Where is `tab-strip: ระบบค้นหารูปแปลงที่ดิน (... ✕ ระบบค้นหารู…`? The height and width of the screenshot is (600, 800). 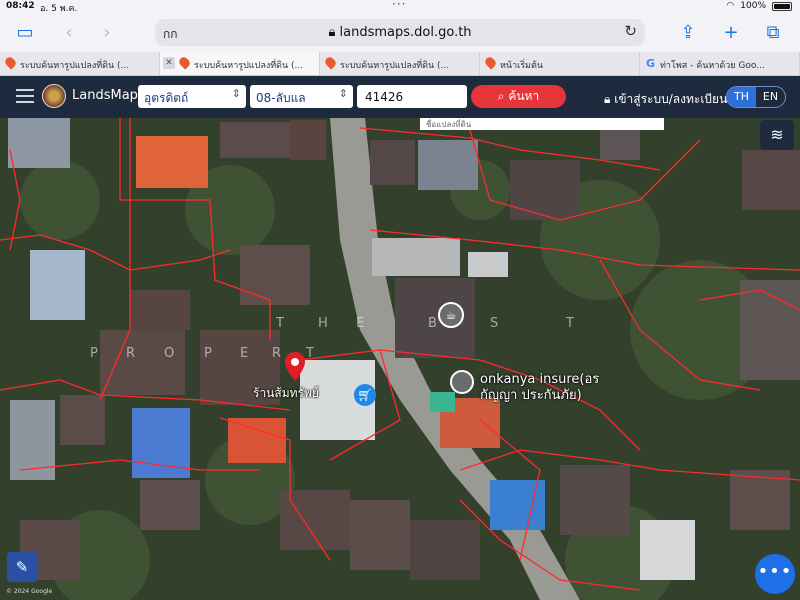 tab-strip: ระบบค้นหารูปแปลงที่ดิน (... ✕ ระบบค้นหารู… is located at coordinates (400, 64).